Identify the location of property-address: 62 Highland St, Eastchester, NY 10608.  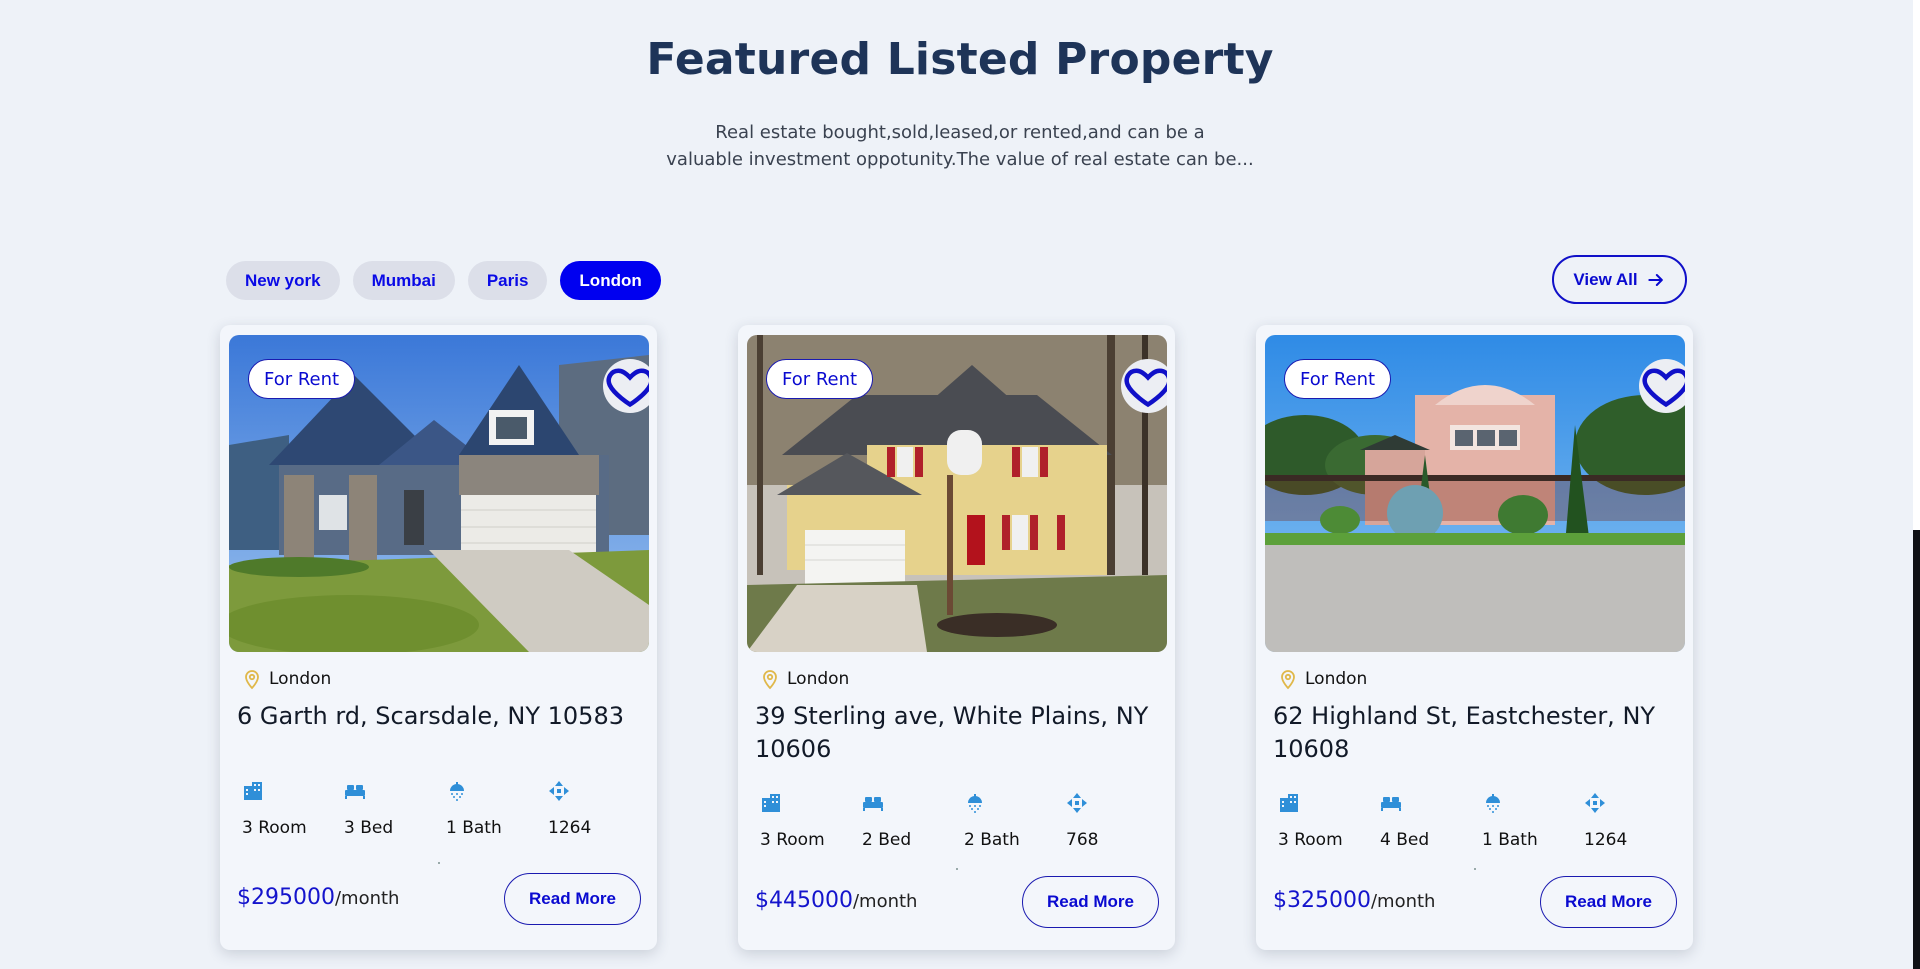
(1464, 732).